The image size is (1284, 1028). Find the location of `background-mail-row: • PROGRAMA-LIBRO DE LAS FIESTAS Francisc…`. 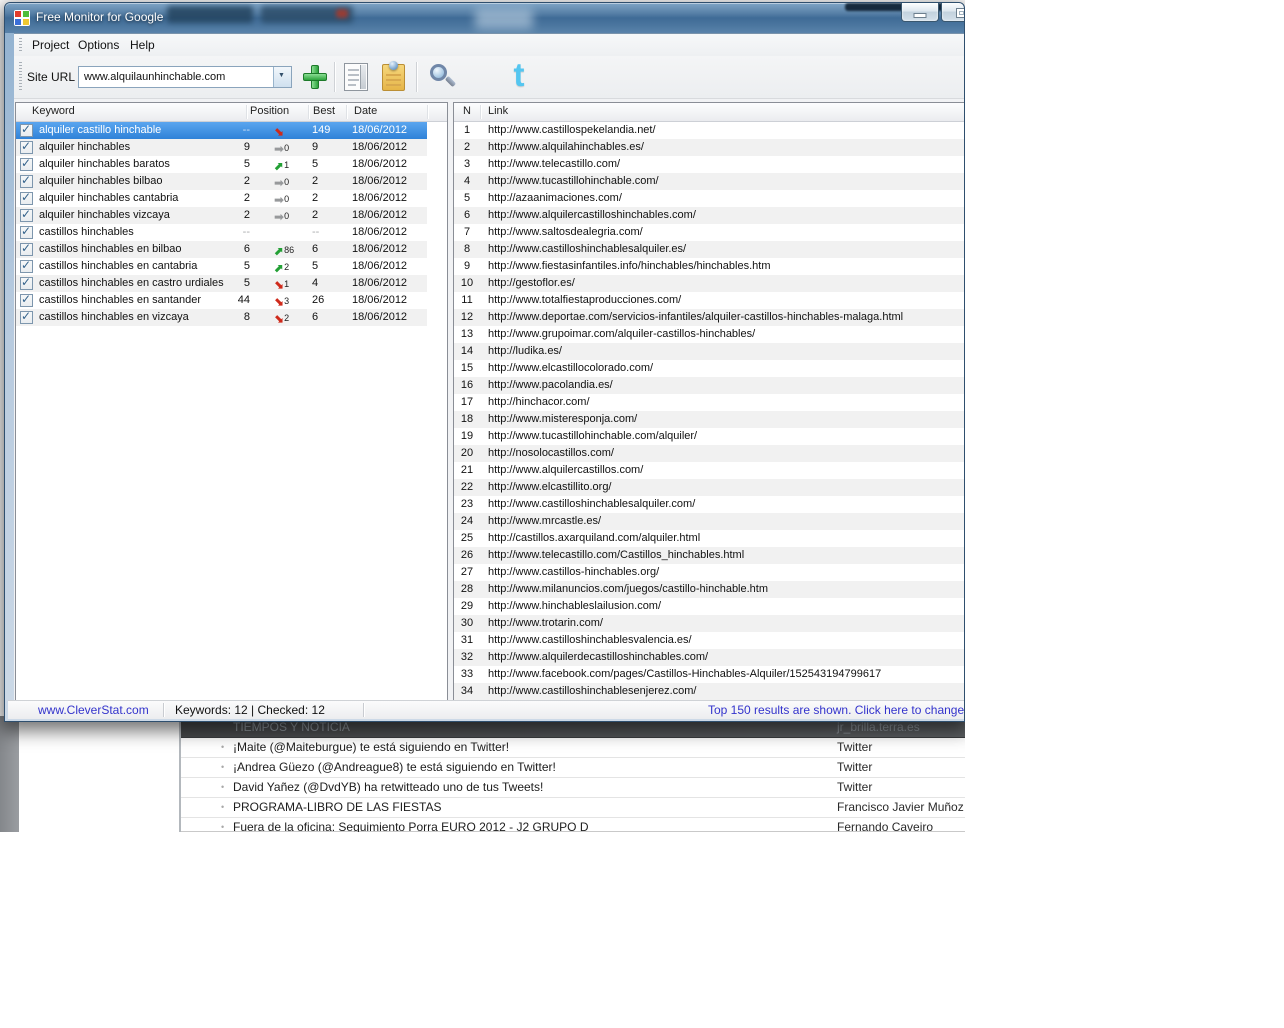

background-mail-row: • PROGRAMA-LIBRO DE LAS FIESTAS Francisc… is located at coordinates (573, 808).